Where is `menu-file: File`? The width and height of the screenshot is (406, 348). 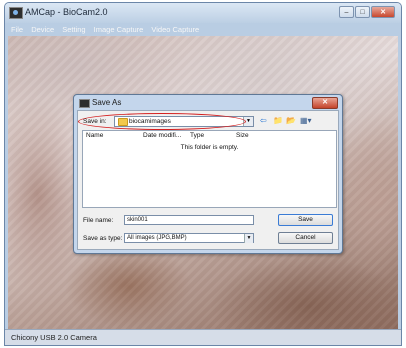 menu-file: File is located at coordinates (17, 29).